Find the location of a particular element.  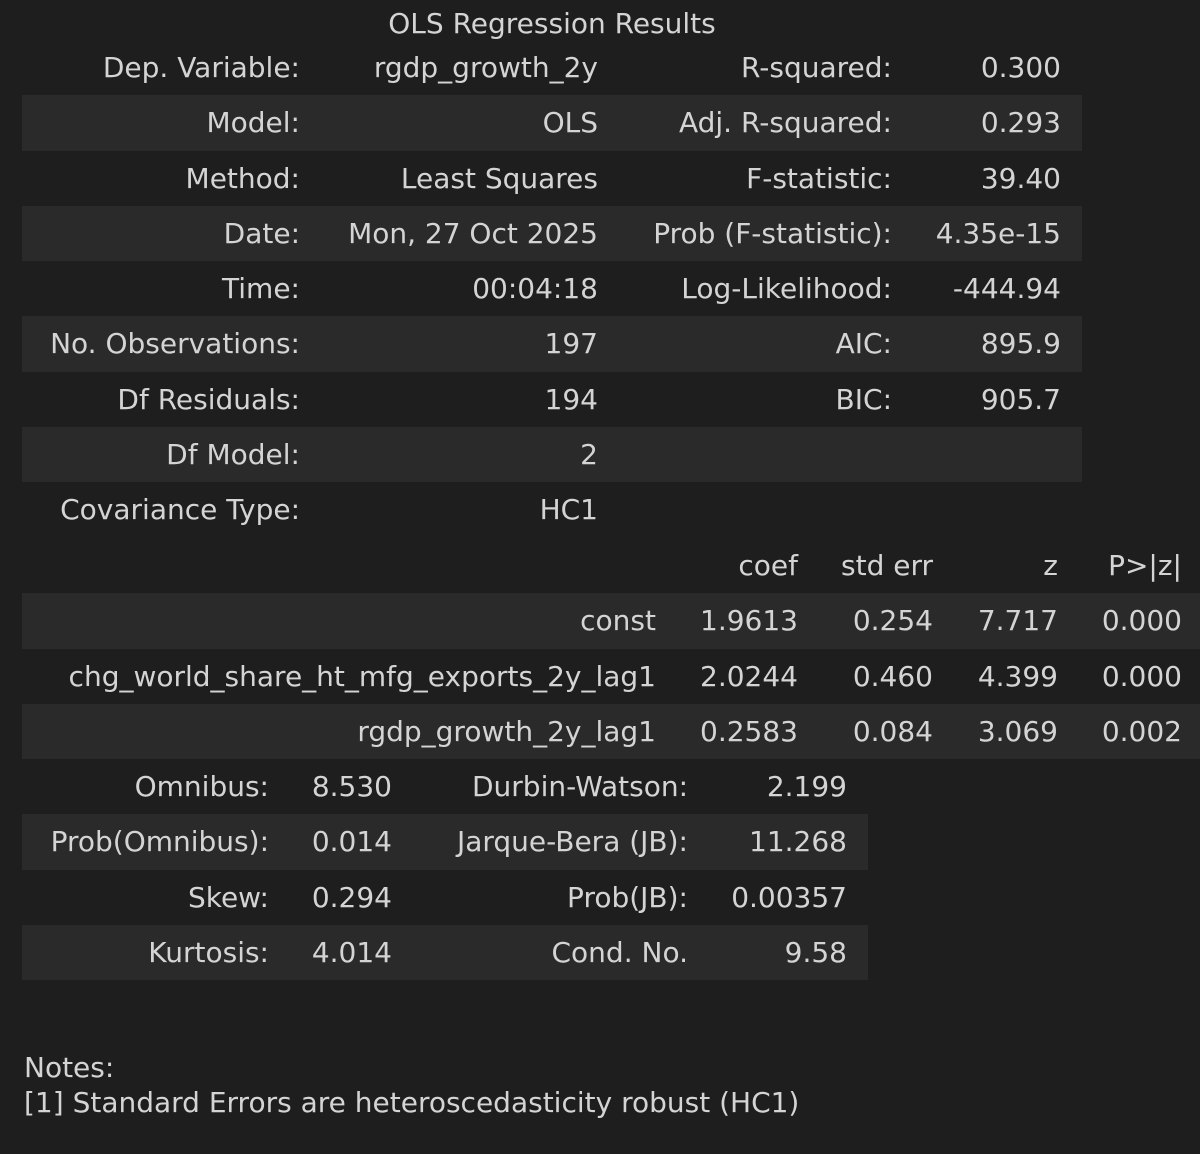

summary-value: 197 is located at coordinates (571, 344).